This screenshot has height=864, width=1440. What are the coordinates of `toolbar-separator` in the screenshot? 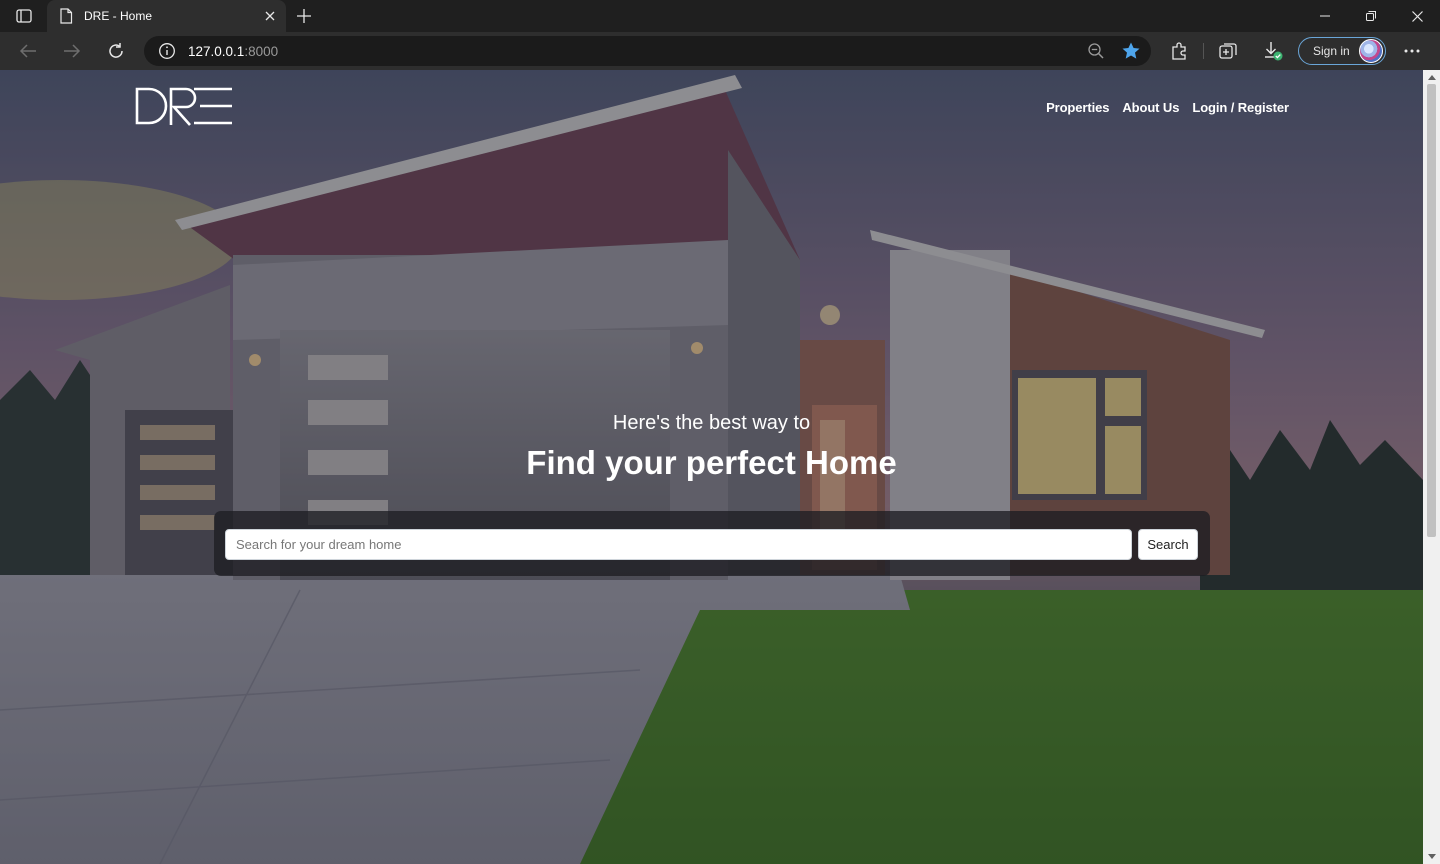 It's located at (1203, 51).